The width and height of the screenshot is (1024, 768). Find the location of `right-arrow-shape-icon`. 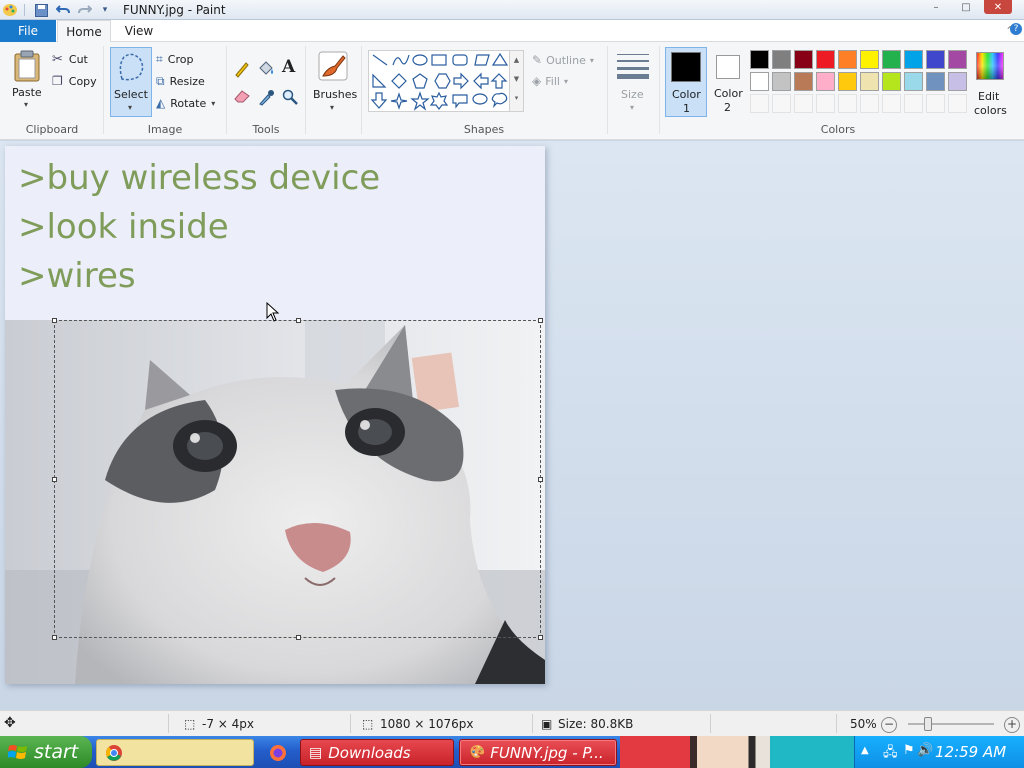

right-arrow-shape-icon is located at coordinates (461, 81).